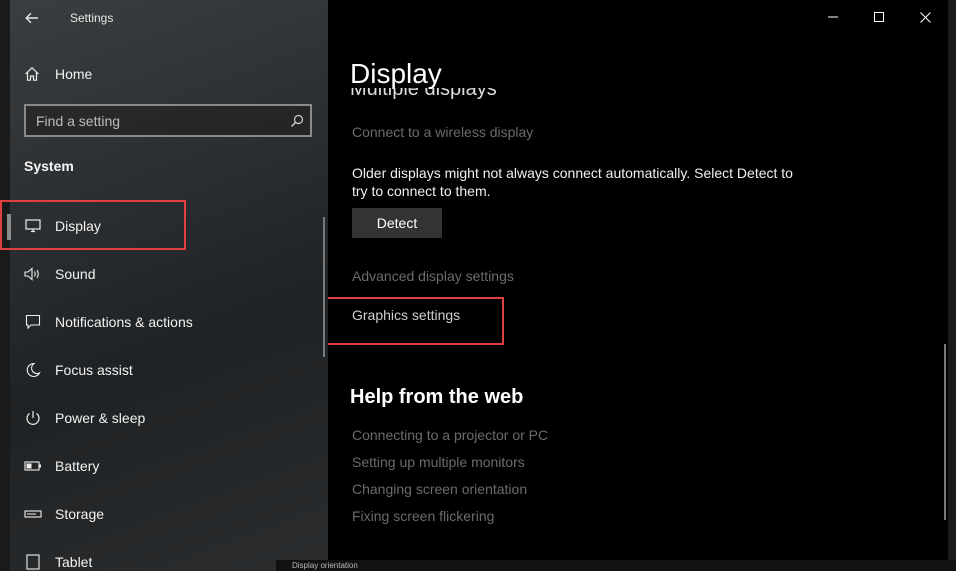  What do you see at coordinates (49, 166) in the screenshot?
I see `section-heading-system: System` at bounding box center [49, 166].